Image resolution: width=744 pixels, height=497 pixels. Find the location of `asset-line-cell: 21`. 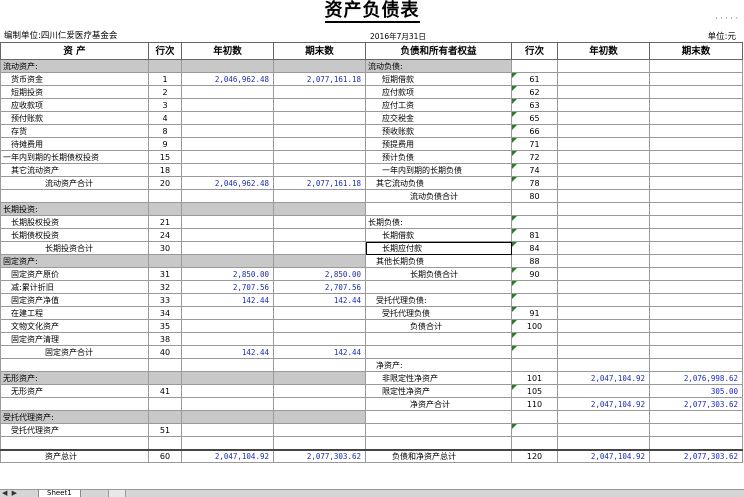

asset-line-cell: 21 is located at coordinates (165, 222).